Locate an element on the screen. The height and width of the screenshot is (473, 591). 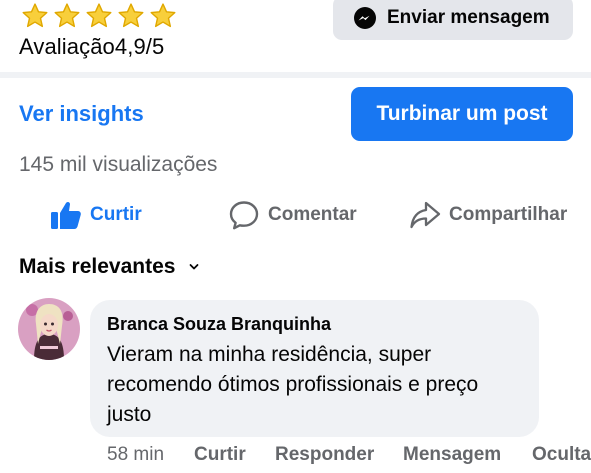
share-icon is located at coordinates (425, 215).